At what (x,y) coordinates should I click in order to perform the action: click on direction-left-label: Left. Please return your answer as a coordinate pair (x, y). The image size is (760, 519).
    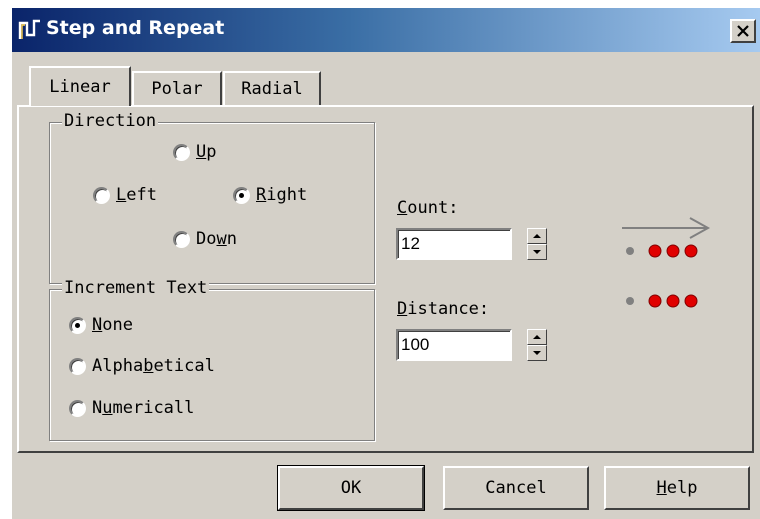
    Looking at the image, I should click on (136, 195).